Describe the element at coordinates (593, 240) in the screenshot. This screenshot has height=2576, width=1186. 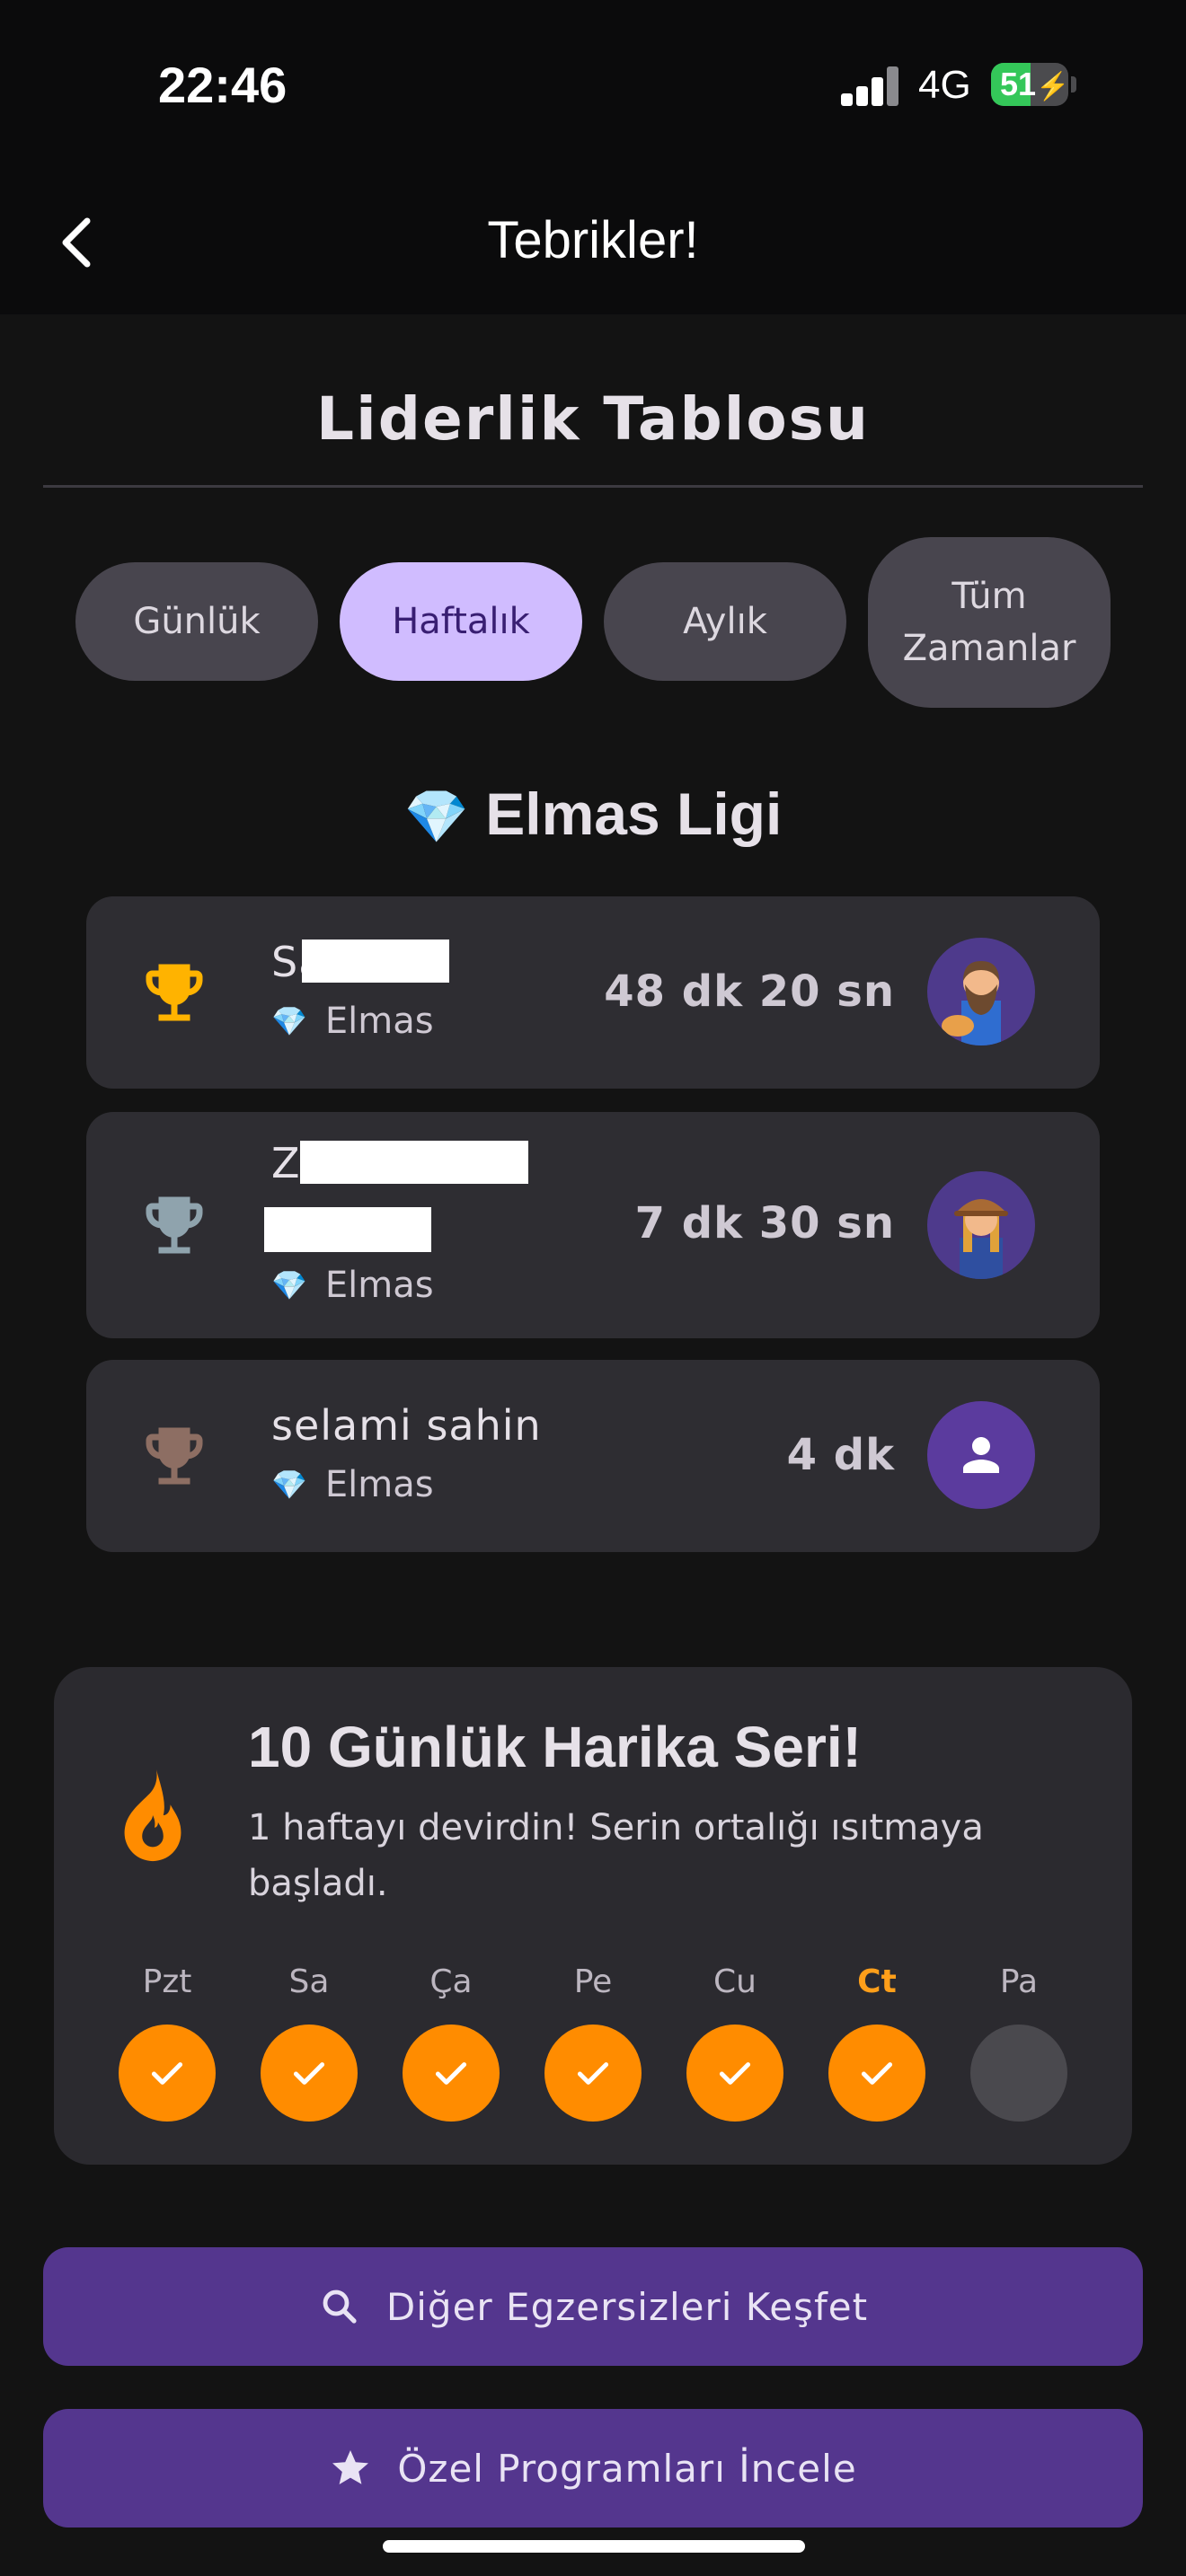
I see `page-title: Tebrikler!` at that location.